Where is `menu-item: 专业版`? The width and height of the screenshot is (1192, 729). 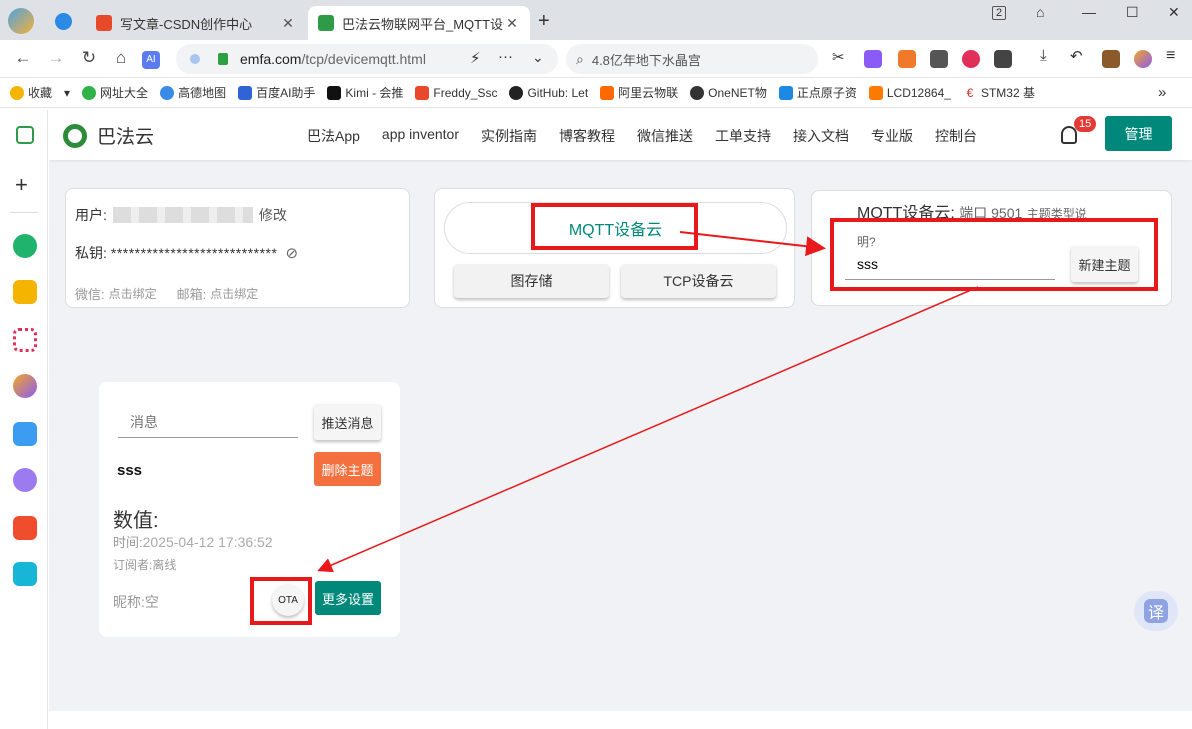
menu-item: 专业版 is located at coordinates (892, 136).